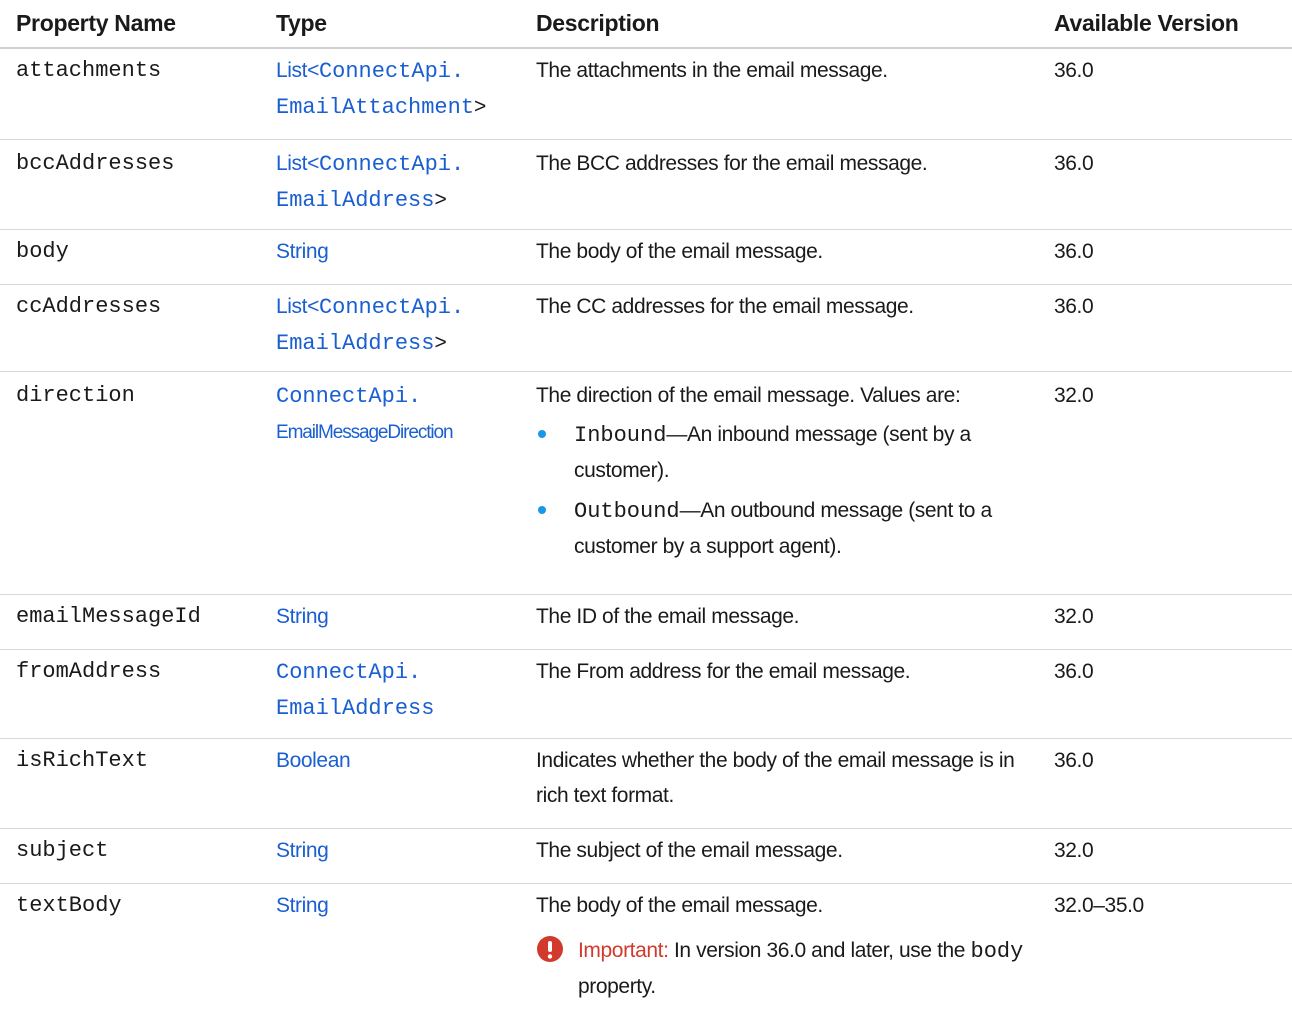  Describe the element at coordinates (390, 694) in the screenshot. I see `type-cell: ConnectApi. EmailAddress` at that location.